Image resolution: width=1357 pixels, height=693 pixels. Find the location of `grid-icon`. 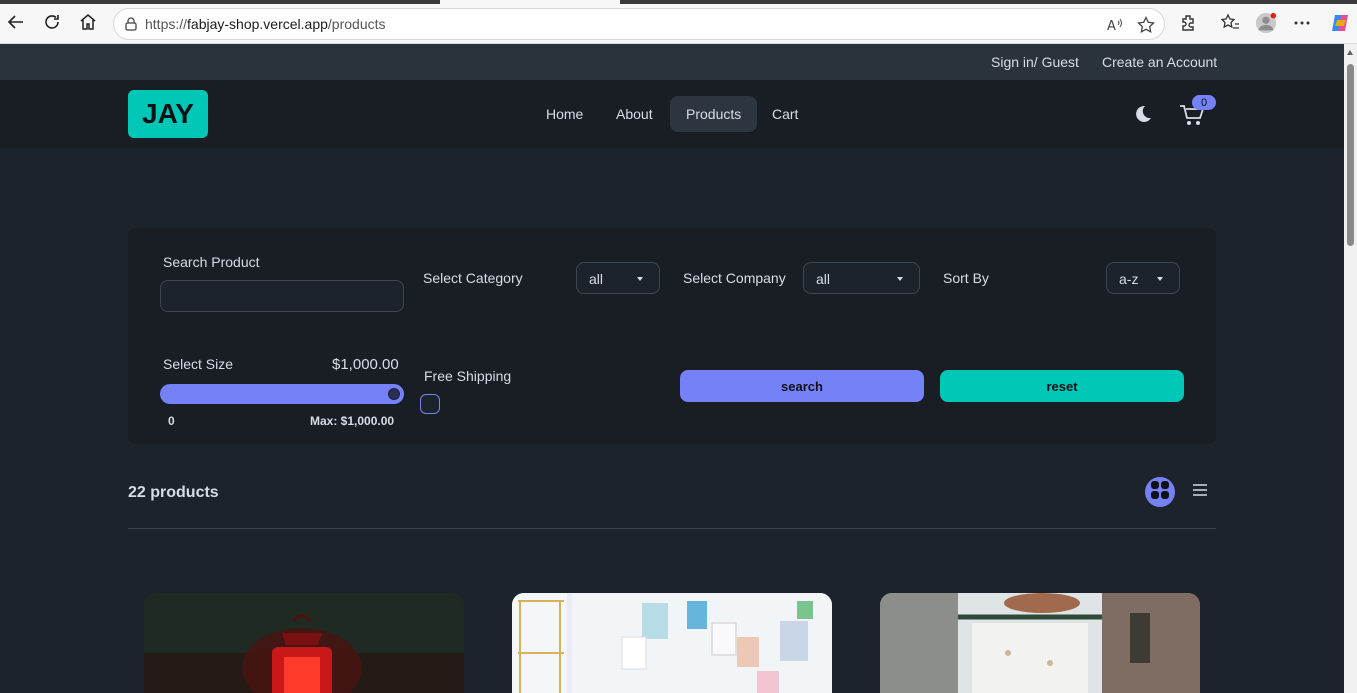

grid-icon is located at coordinates (1160, 492).